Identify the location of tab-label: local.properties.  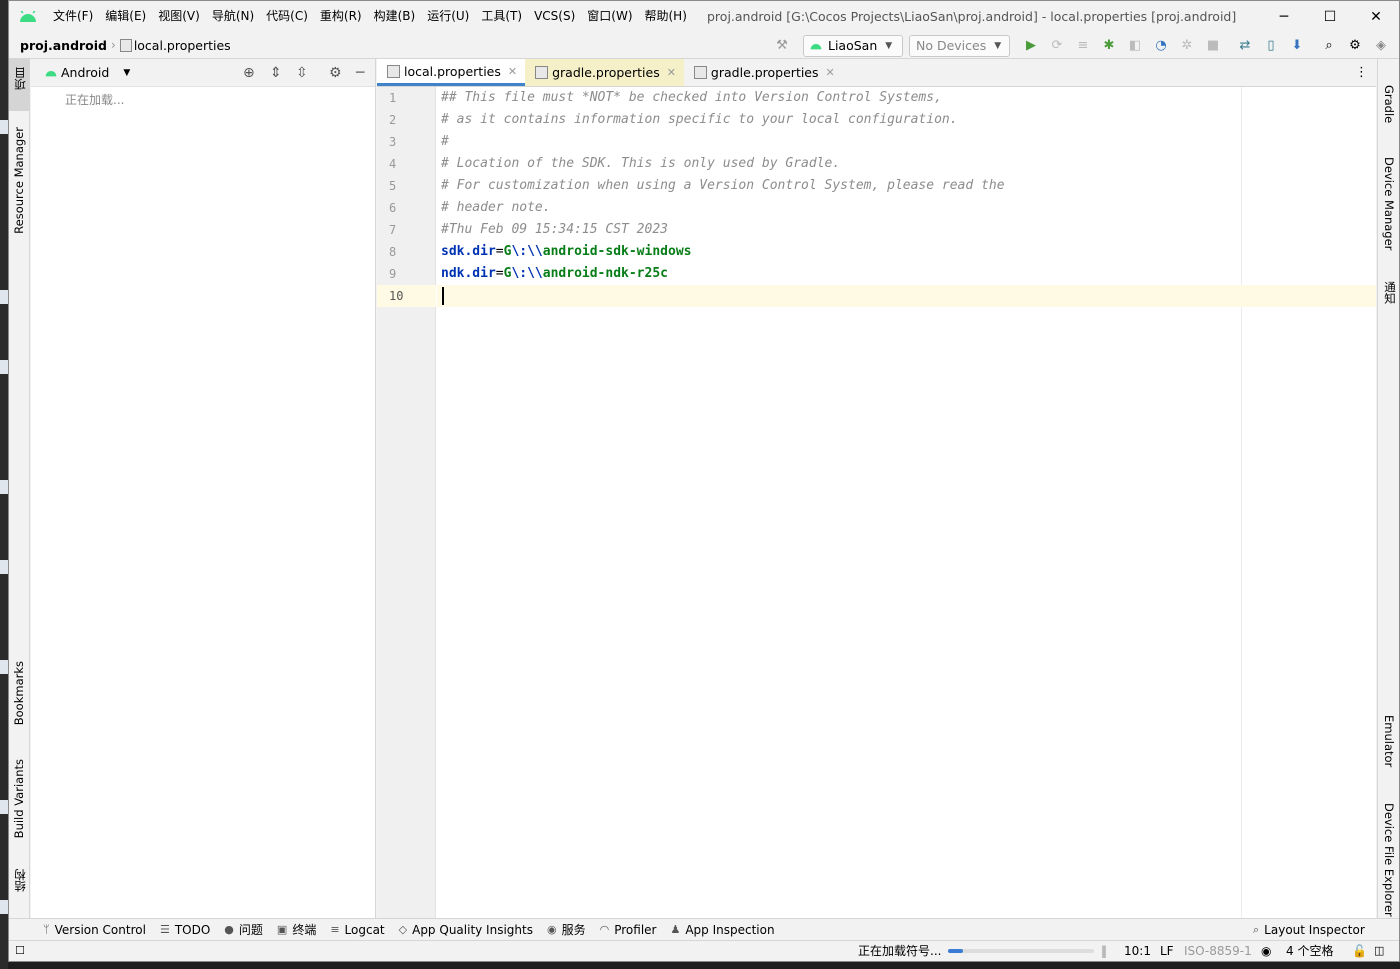
(452, 71).